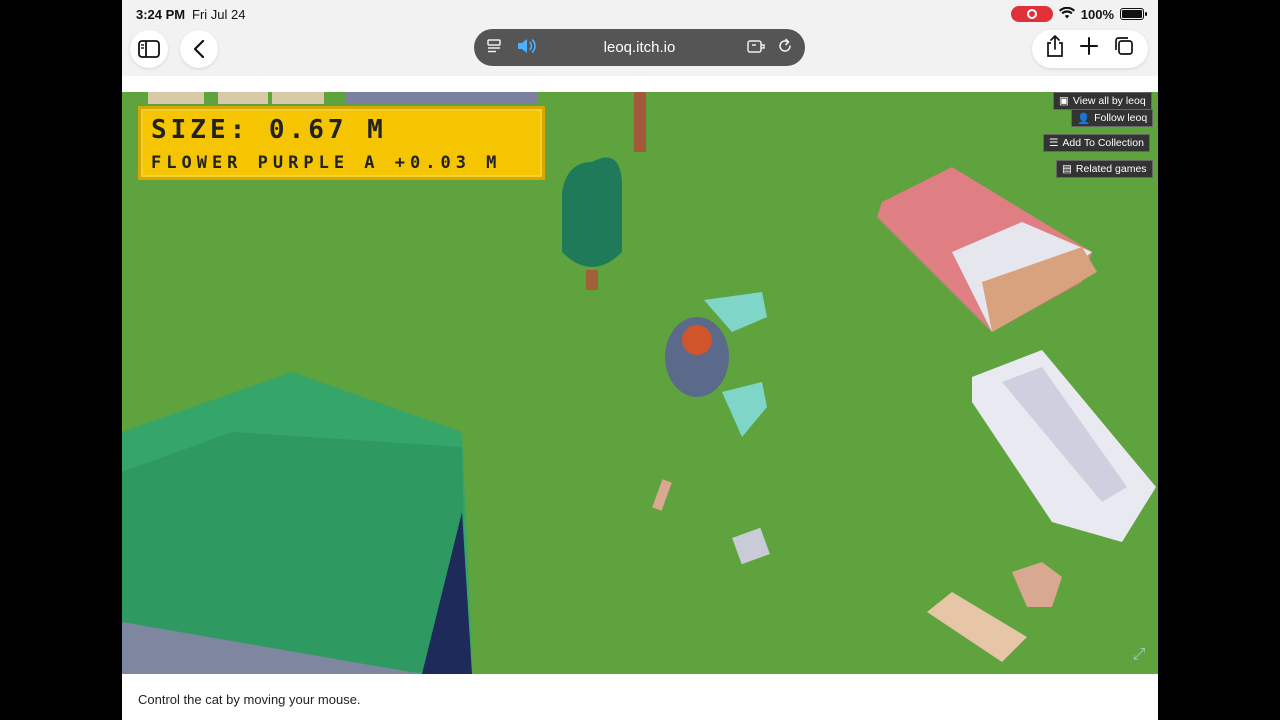 The width and height of the screenshot is (1280, 720). Describe the element at coordinates (756, 48) in the screenshot. I see `extension-icon` at that location.